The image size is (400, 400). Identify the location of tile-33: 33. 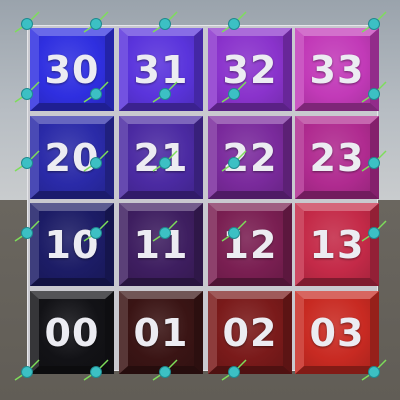
(337, 69).